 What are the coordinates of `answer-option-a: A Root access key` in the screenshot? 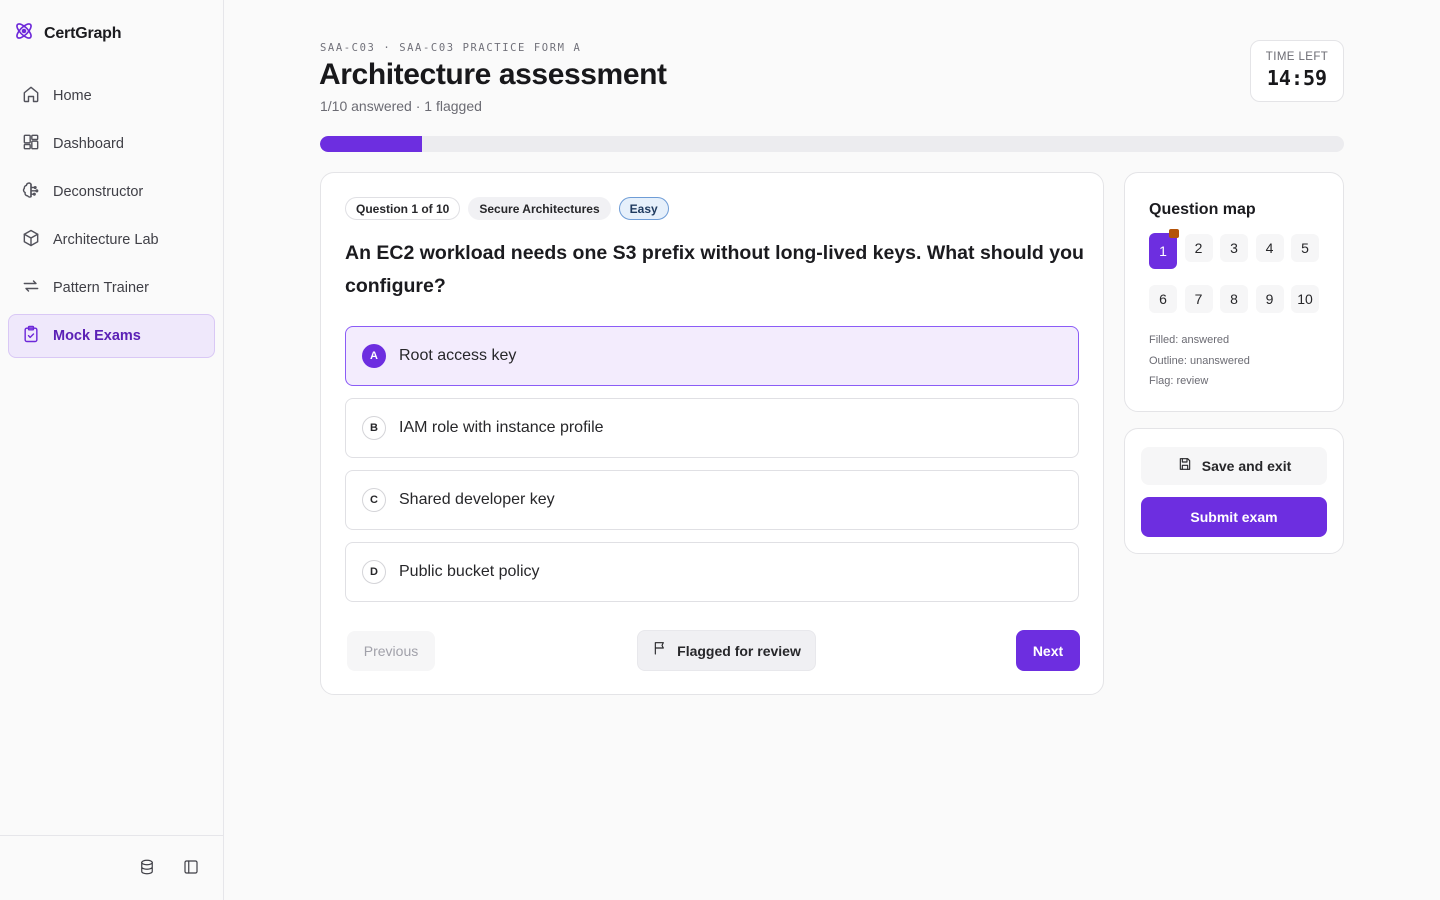 It's located at (712, 356).